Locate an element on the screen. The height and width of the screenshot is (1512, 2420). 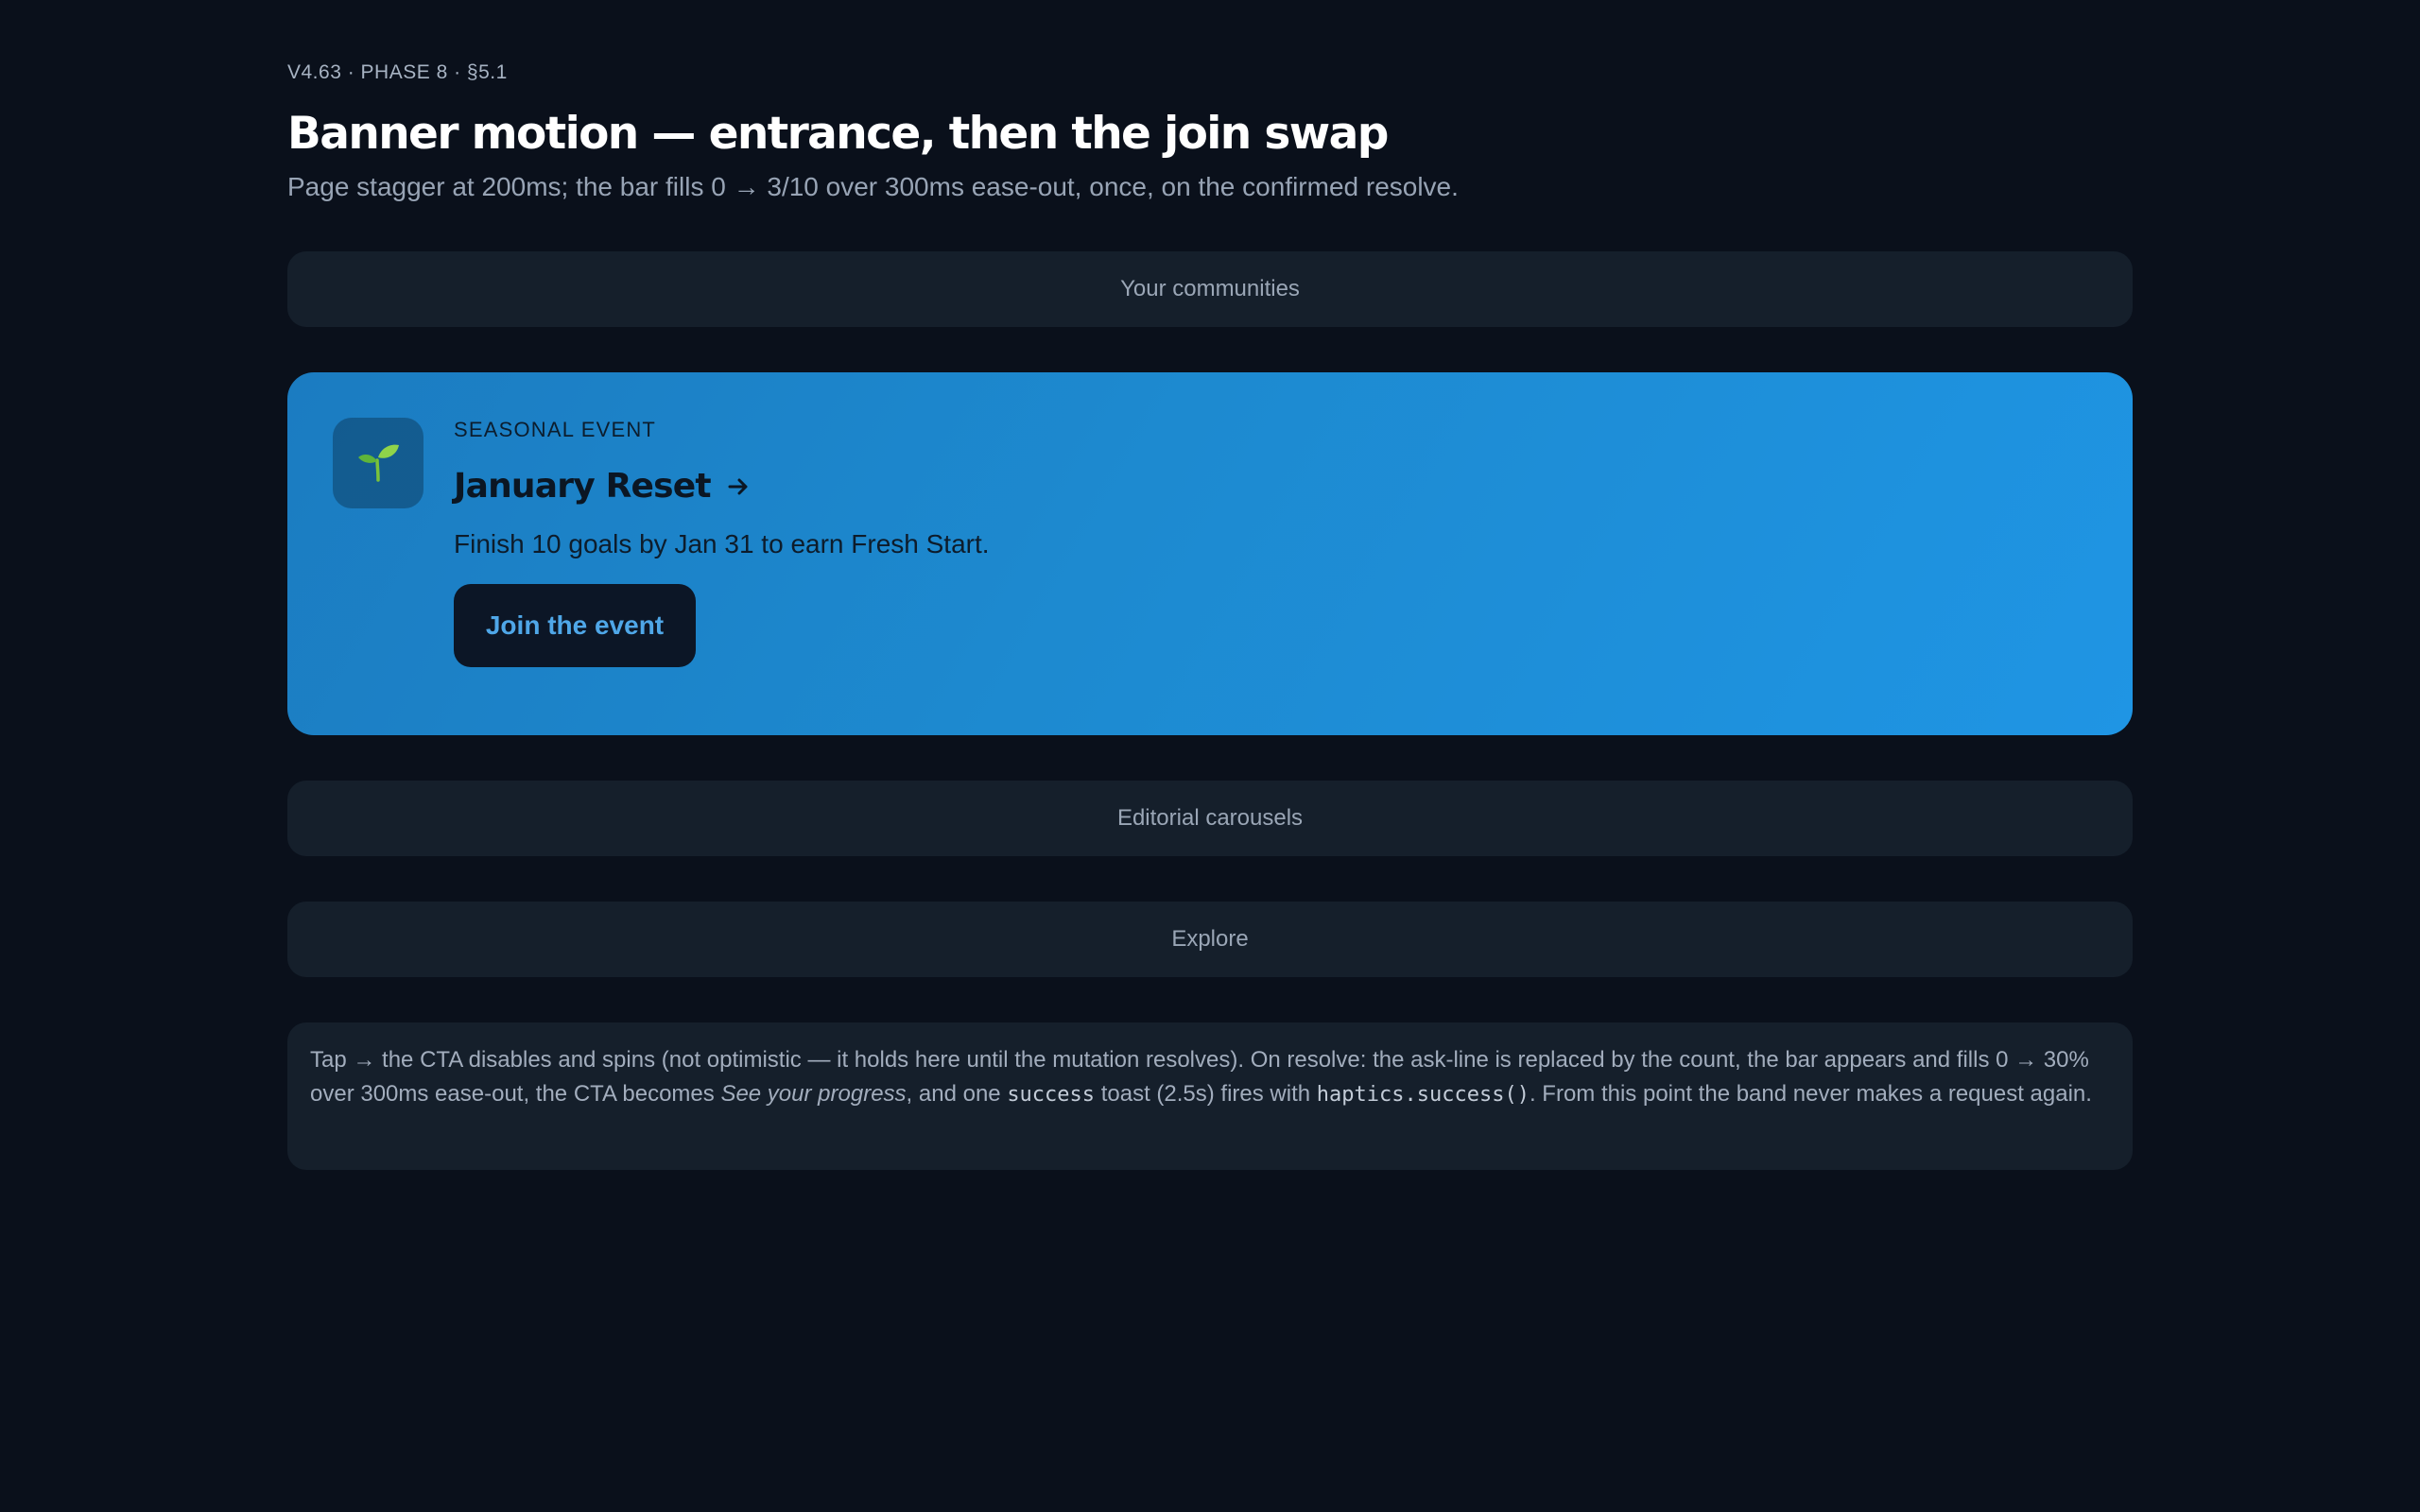
note-text: , and one is located at coordinates (957, 1094).